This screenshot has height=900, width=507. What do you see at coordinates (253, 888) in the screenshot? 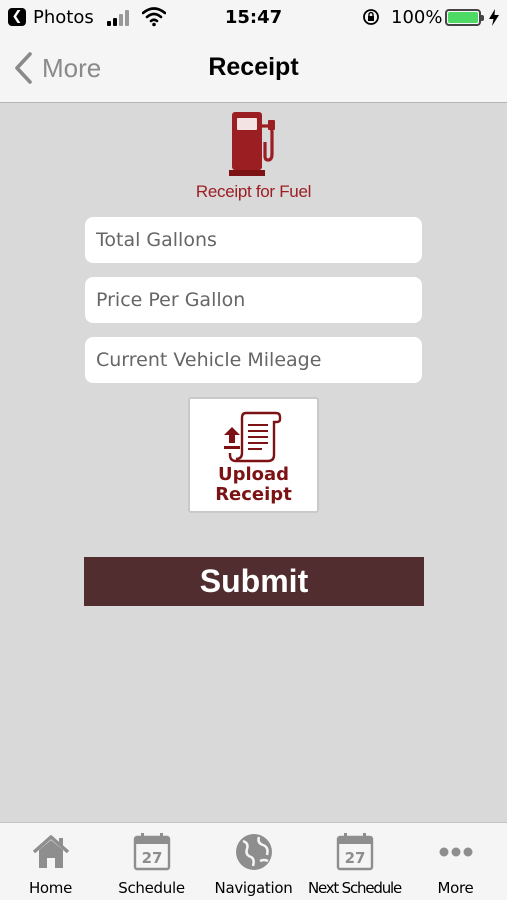
I see `tab-label: Navigation` at bounding box center [253, 888].